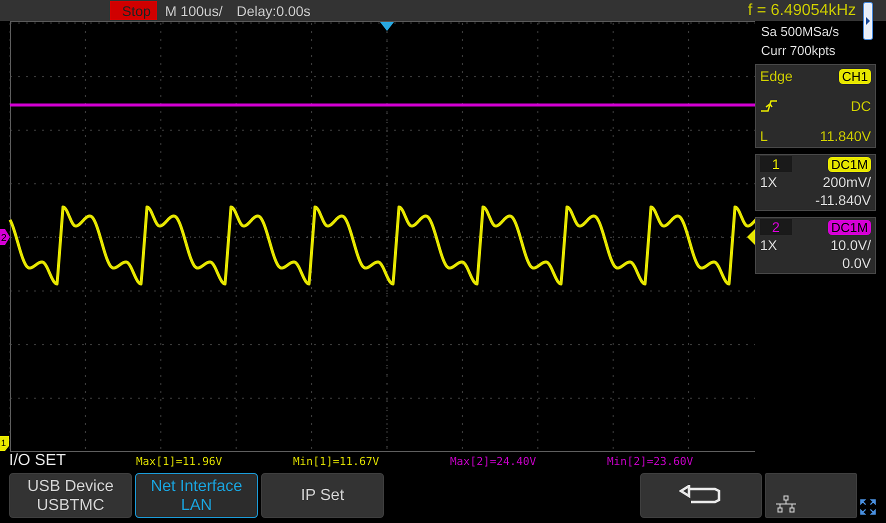 This screenshot has height=523, width=886. I want to click on vertical-offset-label: 0.0V, so click(856, 263).